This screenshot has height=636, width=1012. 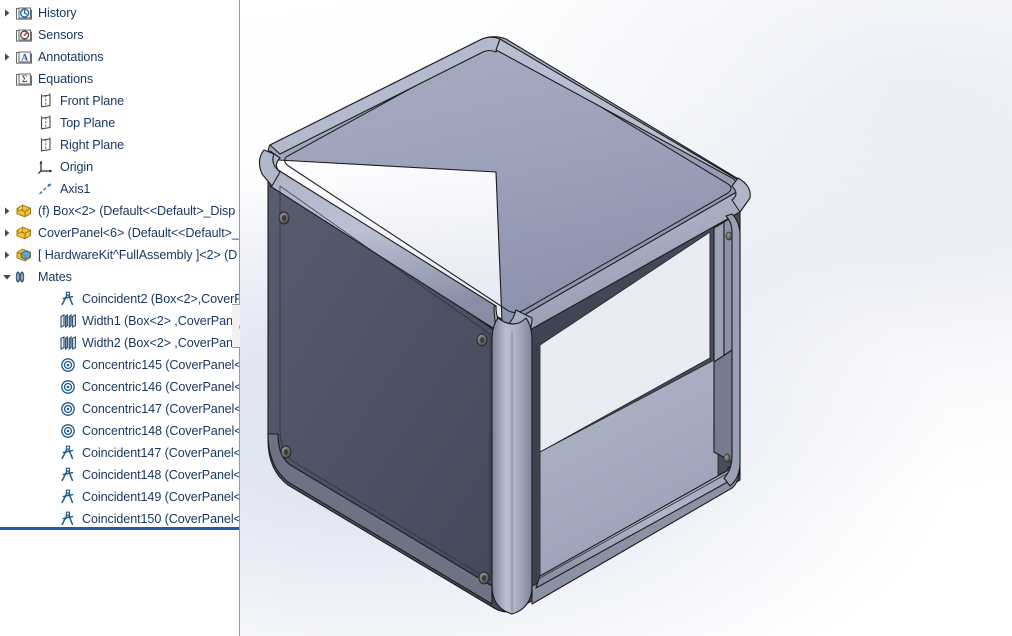 What do you see at coordinates (161, 475) in the screenshot?
I see `tree-item-label: Coincident148 (CoverPanel<6>,` at bounding box center [161, 475].